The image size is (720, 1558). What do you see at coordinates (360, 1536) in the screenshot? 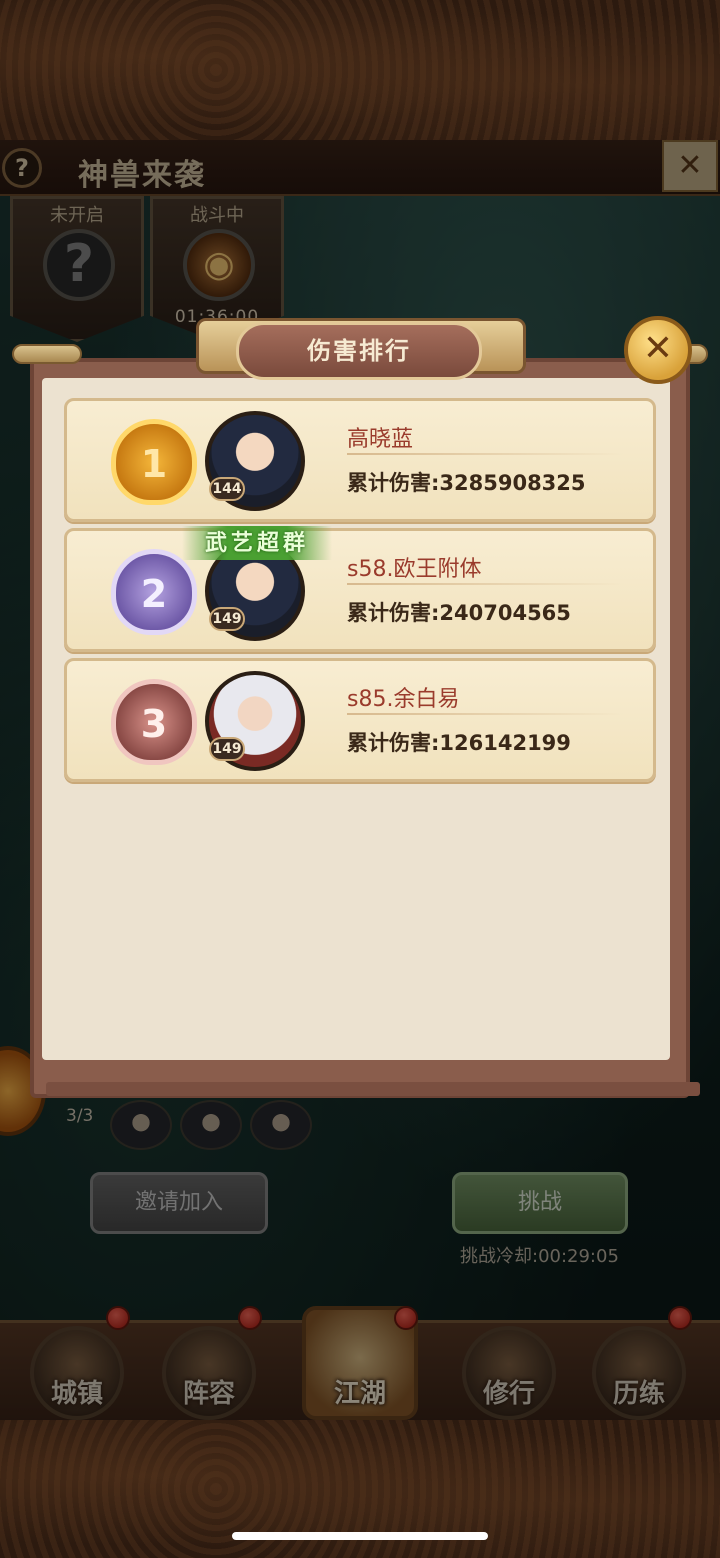
I see `home-indicator` at bounding box center [360, 1536].